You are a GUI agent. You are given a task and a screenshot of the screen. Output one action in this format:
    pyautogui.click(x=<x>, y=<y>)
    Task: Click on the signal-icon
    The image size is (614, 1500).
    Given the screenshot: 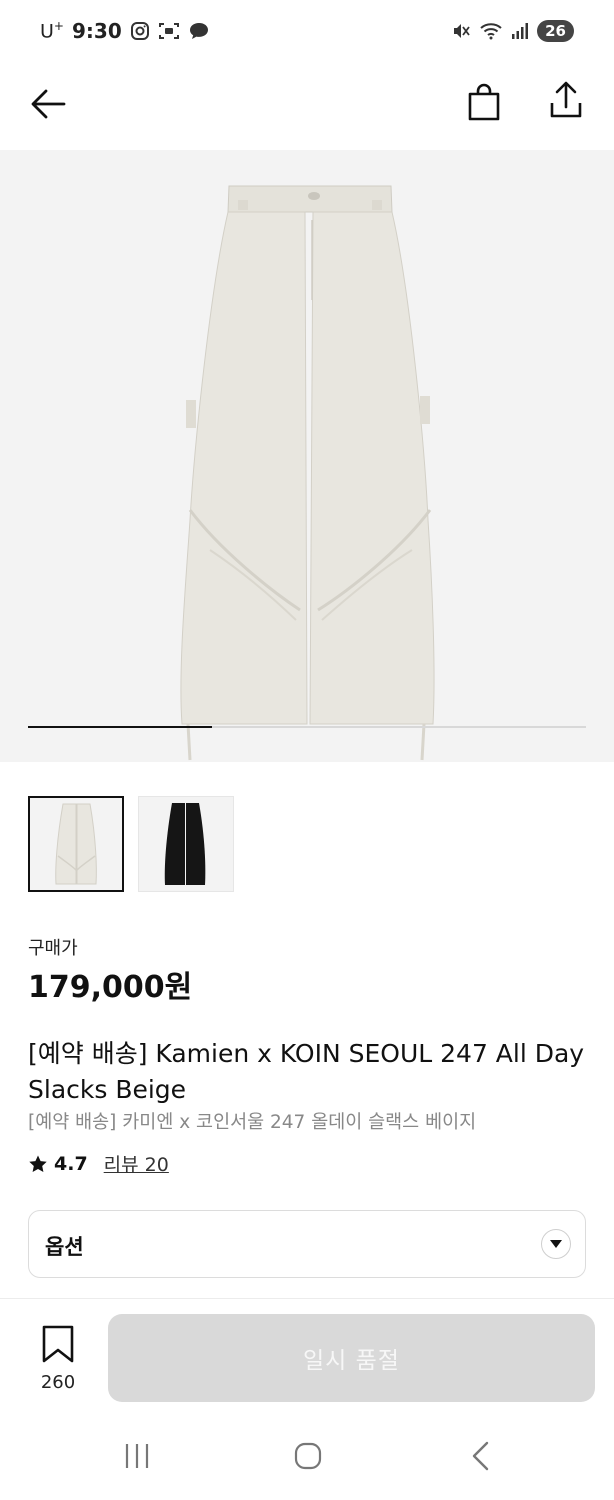 What is the action you would take?
    pyautogui.click(x=520, y=31)
    